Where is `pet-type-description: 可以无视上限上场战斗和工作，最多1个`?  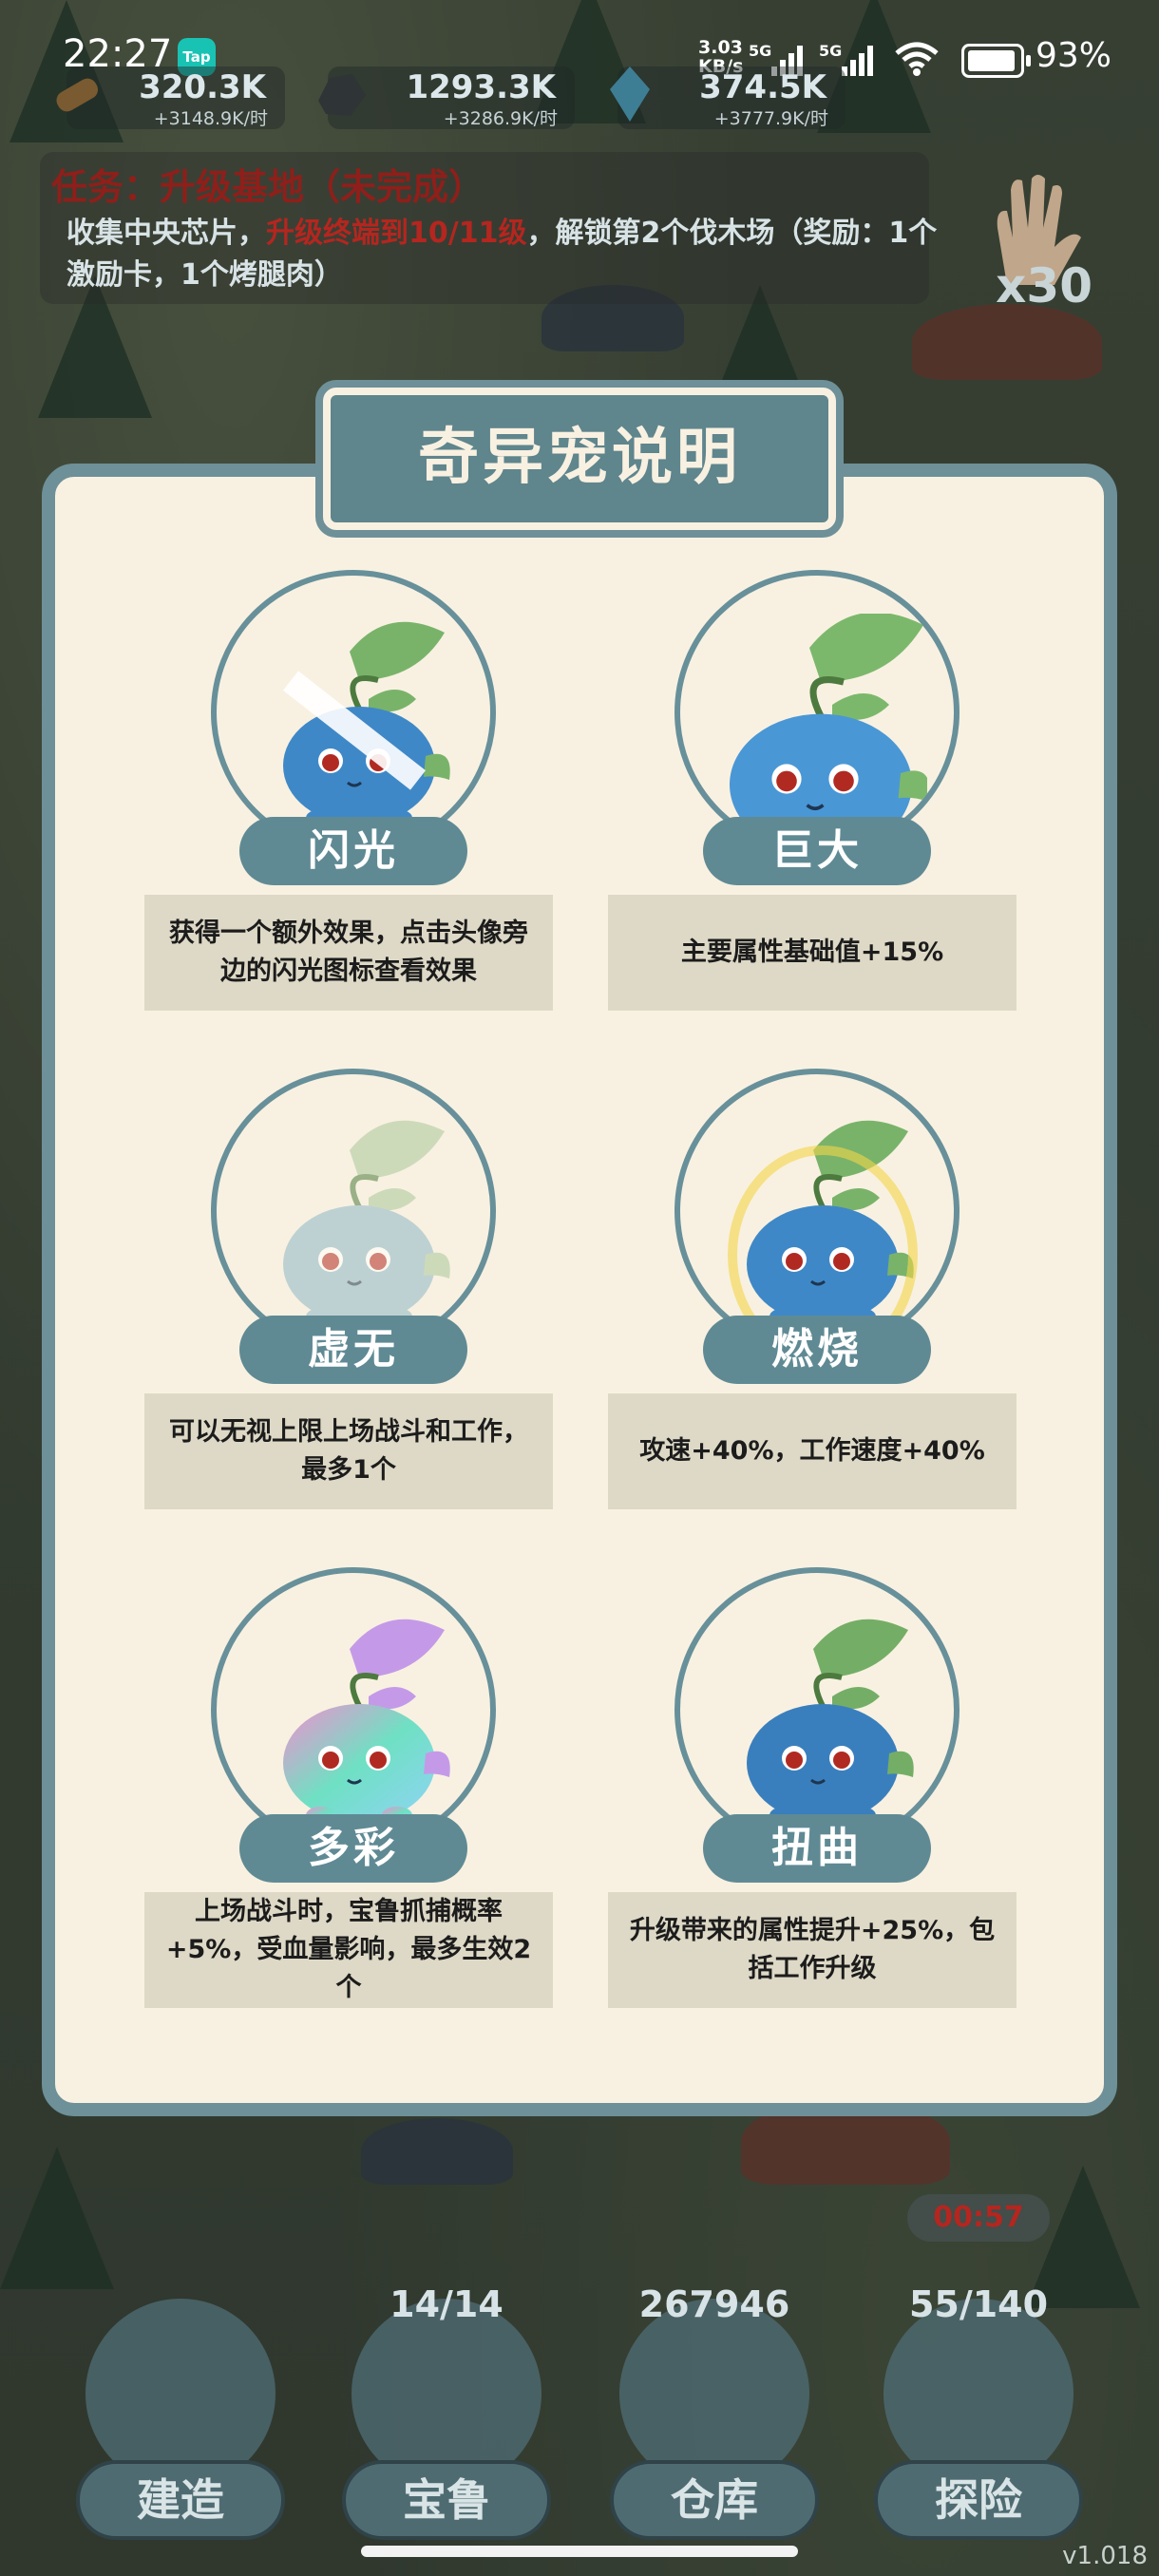 pet-type-description: 可以无视上限上场战斗和工作，最多1个 is located at coordinates (348, 1451).